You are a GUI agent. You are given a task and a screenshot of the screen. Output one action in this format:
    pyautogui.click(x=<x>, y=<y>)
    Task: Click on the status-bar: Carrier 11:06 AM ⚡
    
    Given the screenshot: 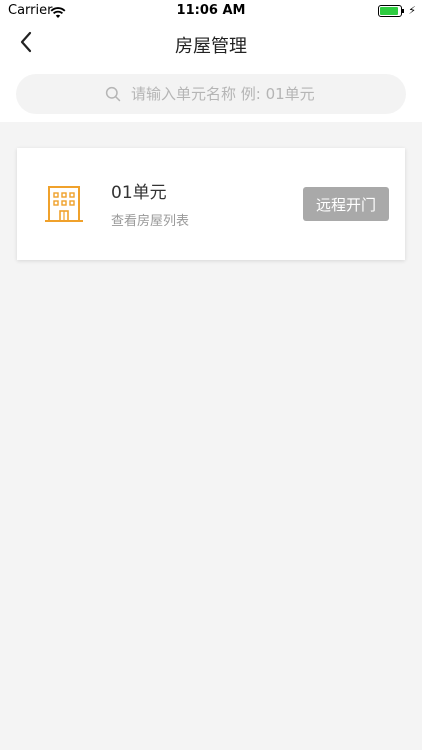 What is the action you would take?
    pyautogui.click(x=211, y=11)
    